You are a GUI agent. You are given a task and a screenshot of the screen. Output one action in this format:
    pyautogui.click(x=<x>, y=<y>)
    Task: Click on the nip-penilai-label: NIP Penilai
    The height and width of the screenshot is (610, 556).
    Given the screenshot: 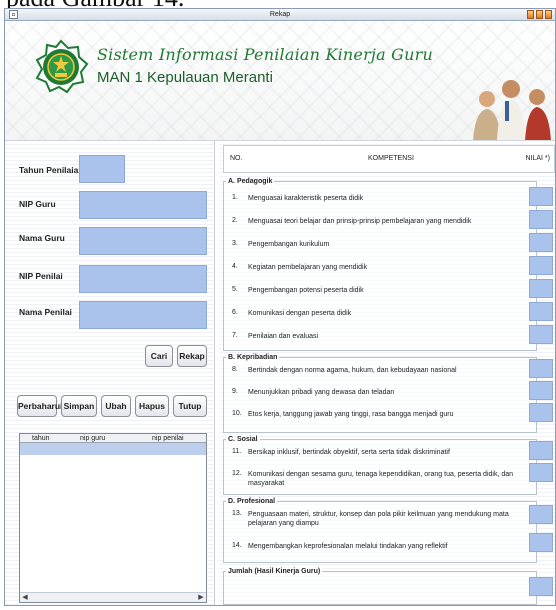 What is the action you would take?
    pyautogui.click(x=41, y=276)
    